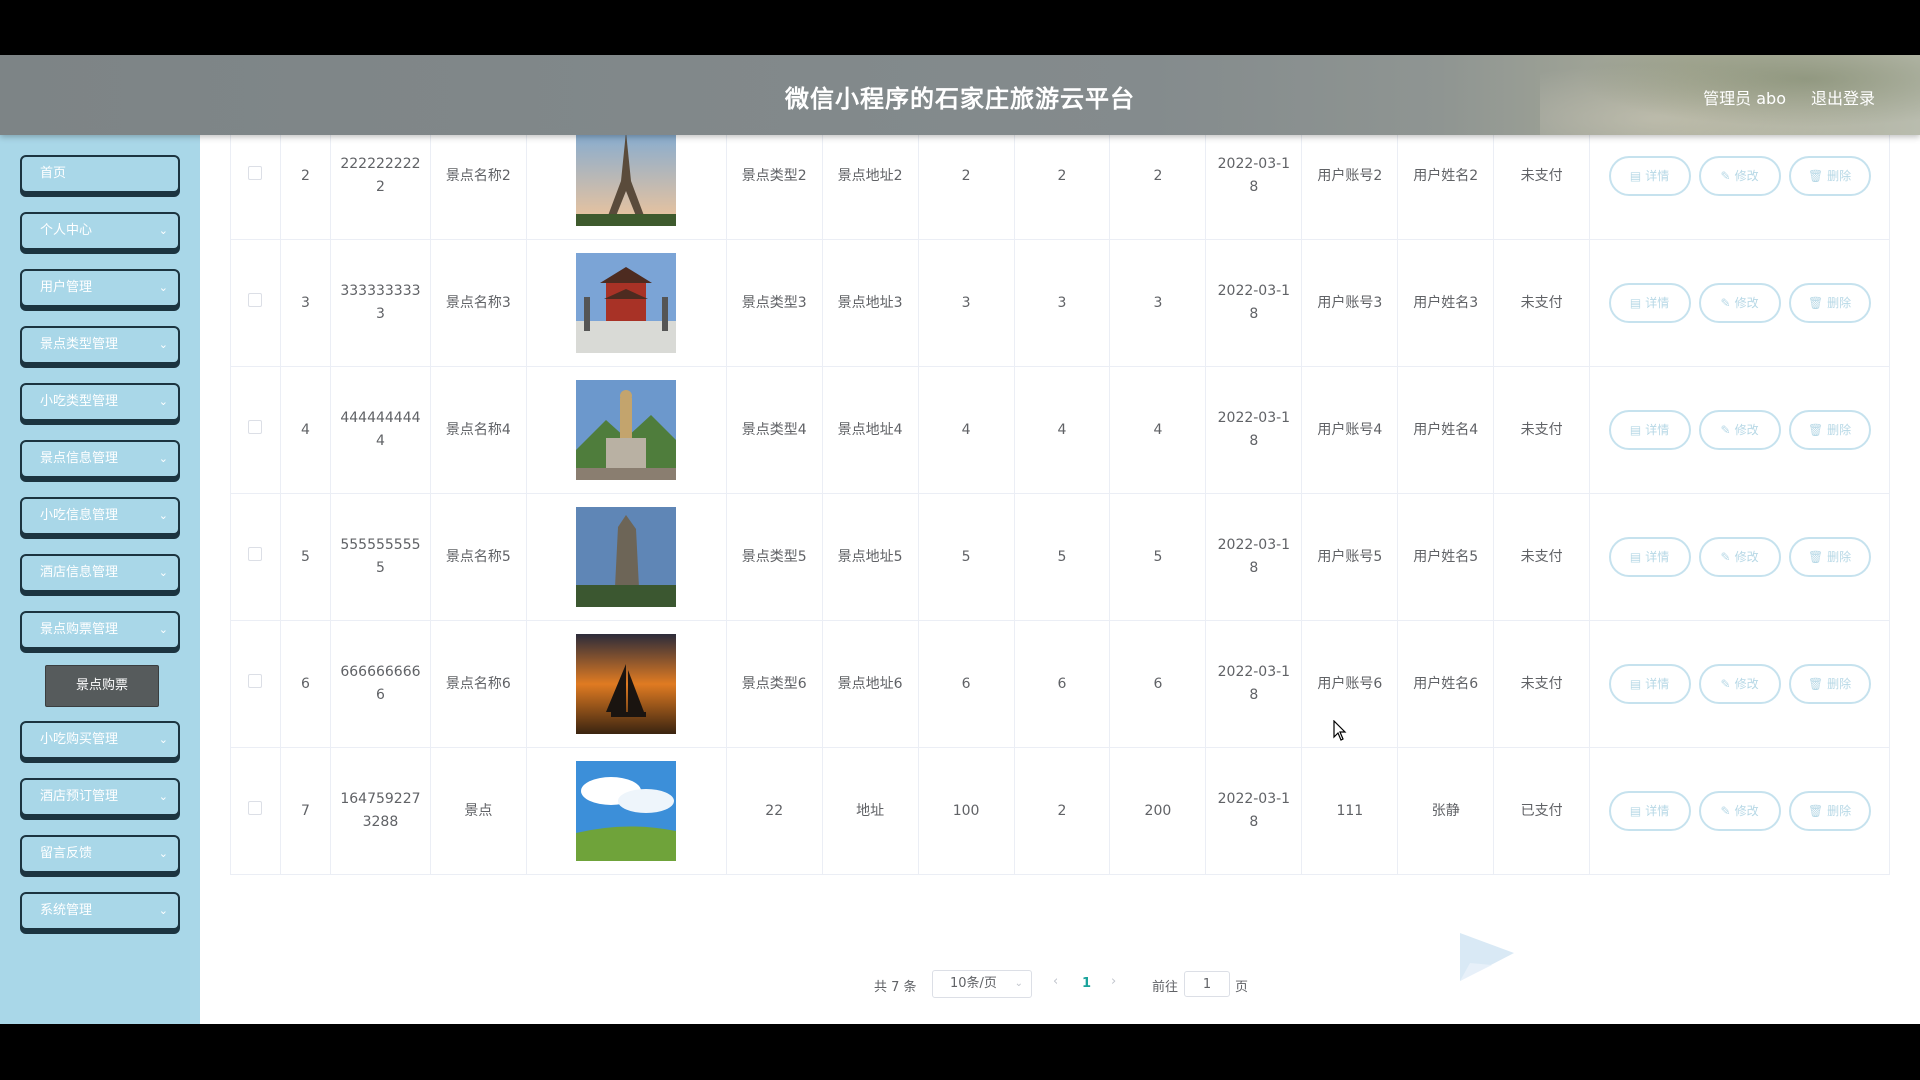 This screenshot has height=1080, width=1920. Describe the element at coordinates (380, 429) in the screenshot. I see `cell-order_no-text: 444444444 4` at that location.